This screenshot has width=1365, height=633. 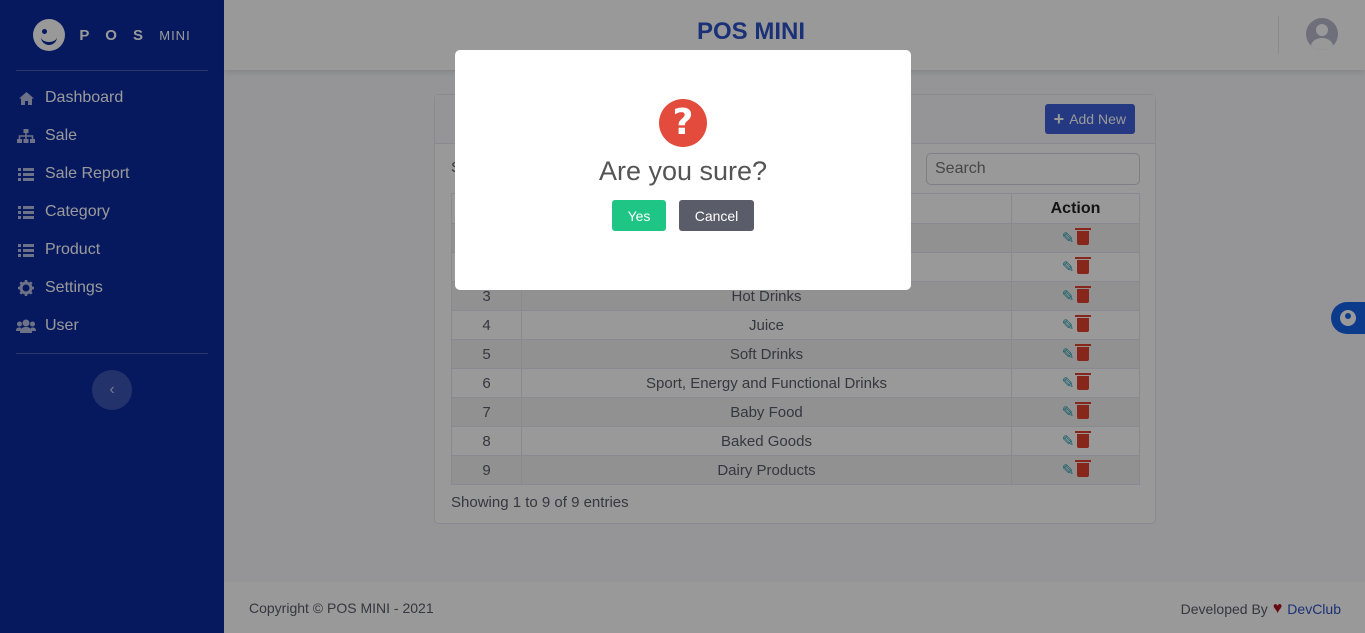 I want to click on dialog-title: Are you sure?, so click(x=683, y=171).